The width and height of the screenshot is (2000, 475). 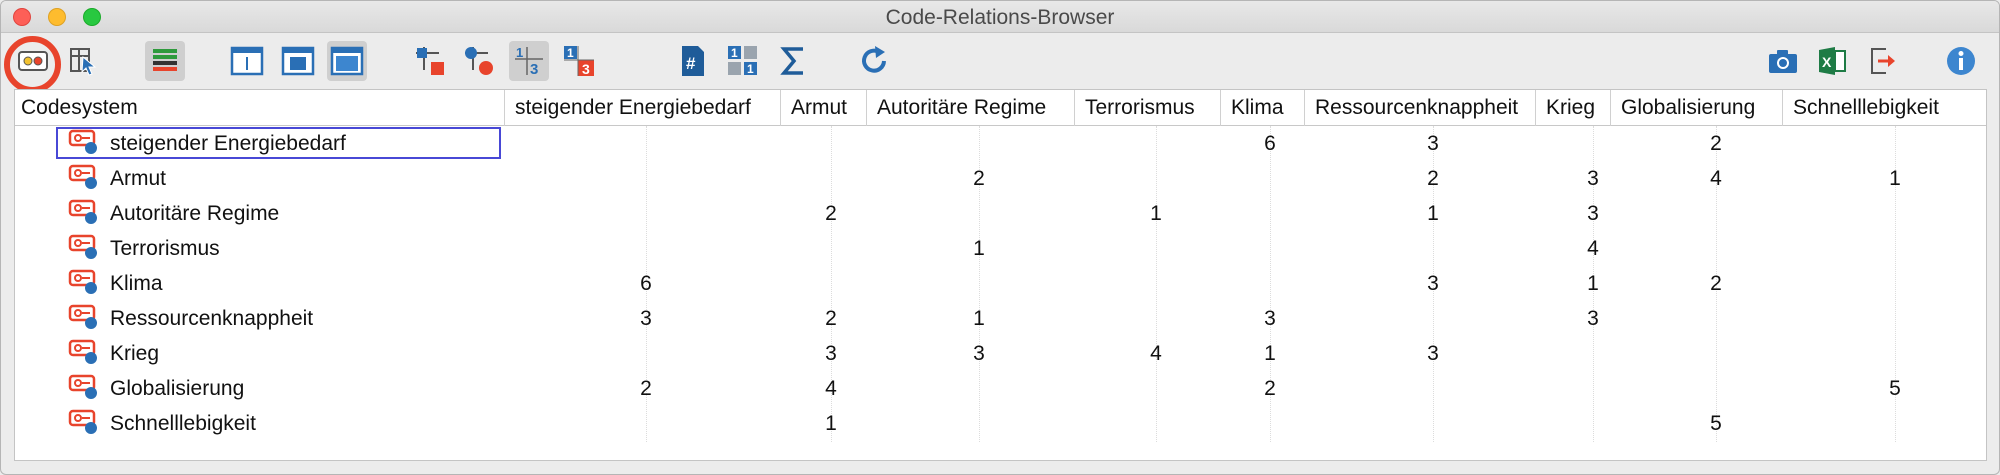 I want to click on column-header: Ressourcenknappheit, so click(x=1420, y=108).